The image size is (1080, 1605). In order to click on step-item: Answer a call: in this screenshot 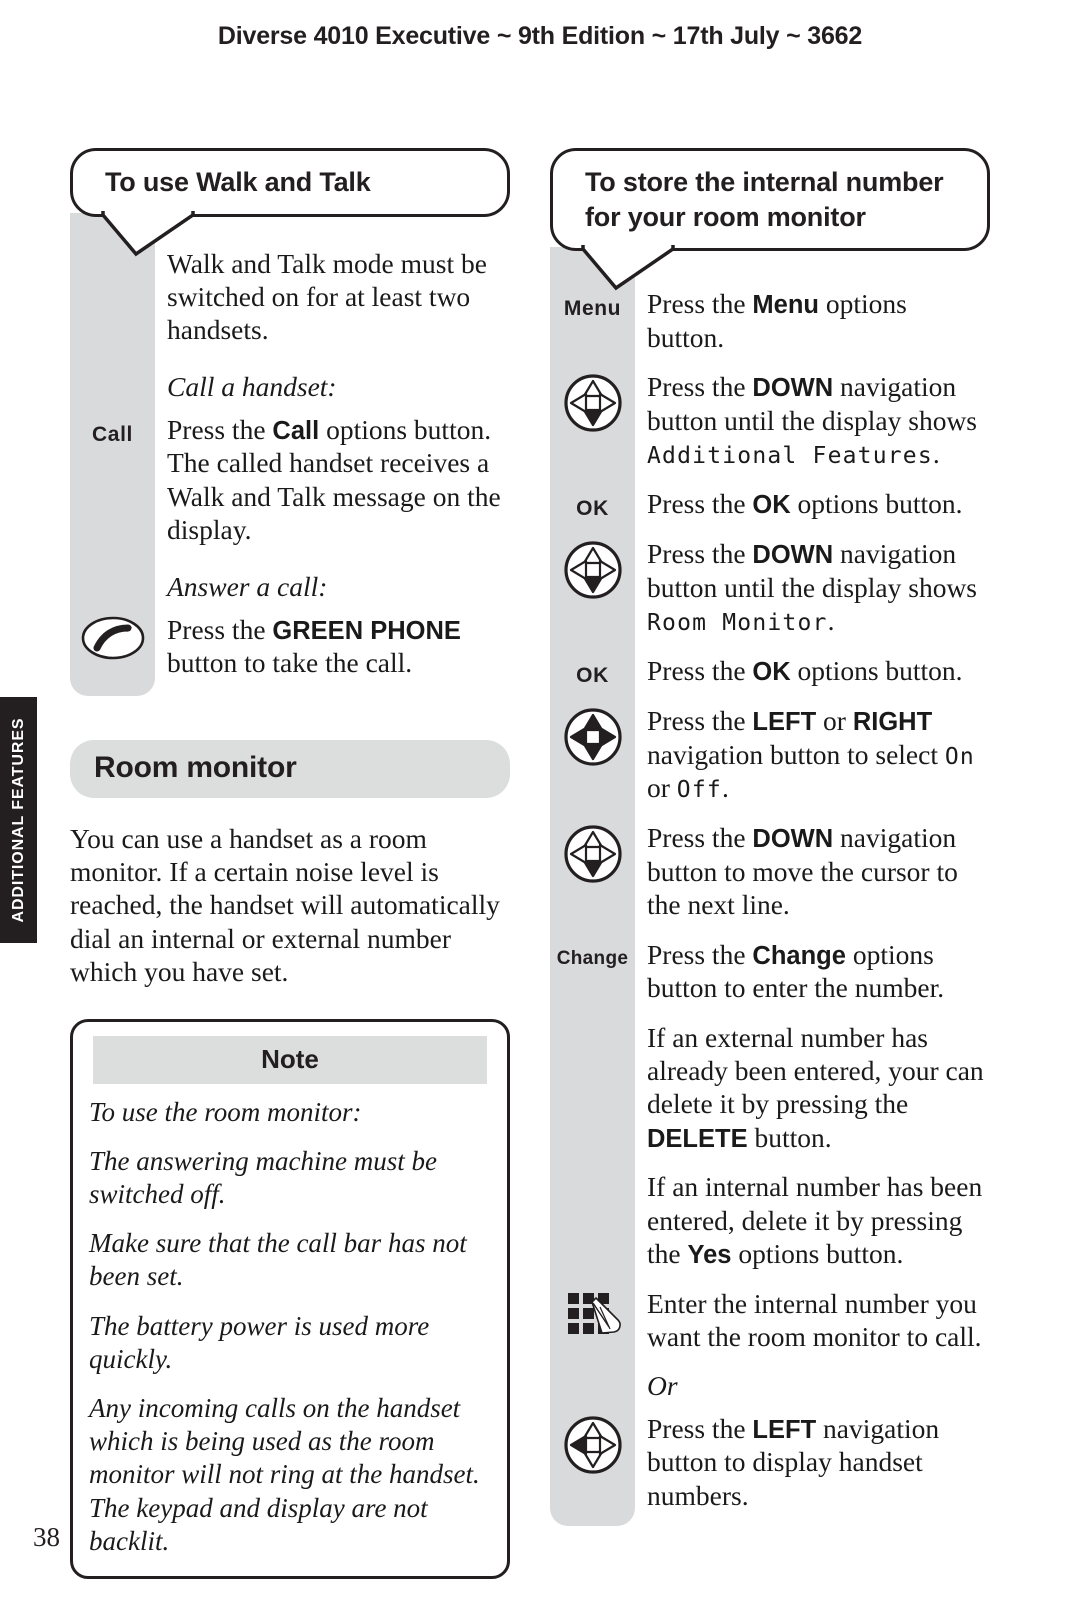, I will do `click(290, 586)`.